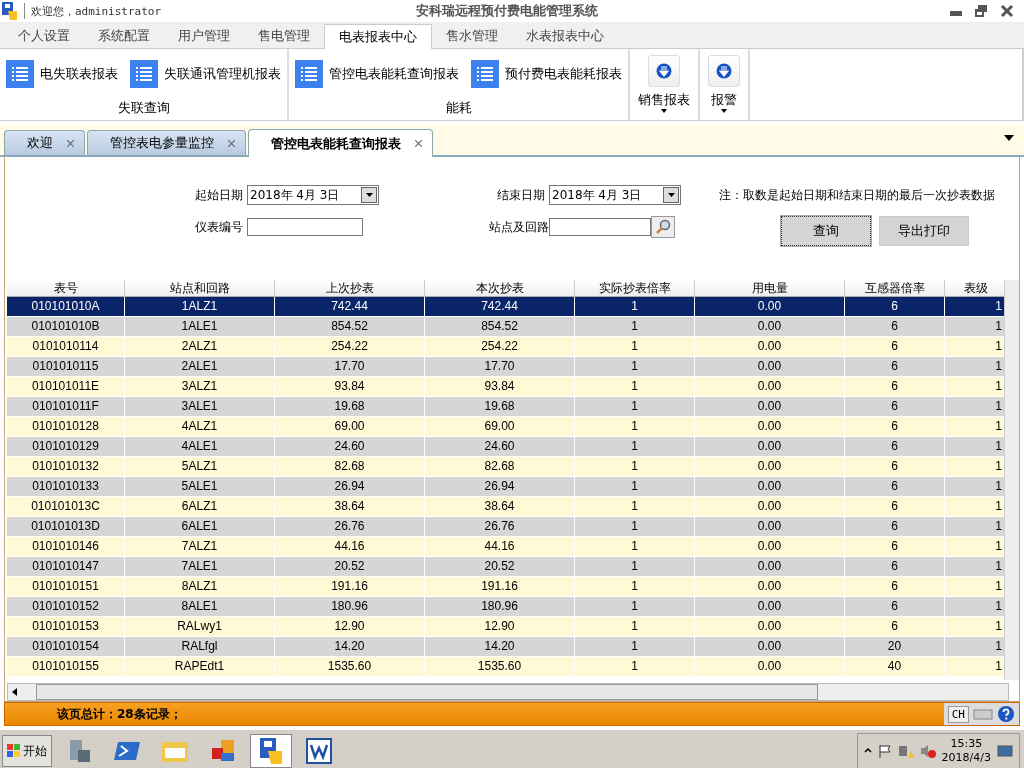 This screenshot has height=768, width=1024. Describe the element at coordinates (635, 288) in the screenshot. I see `column-header: 实际抄表倍率` at that location.